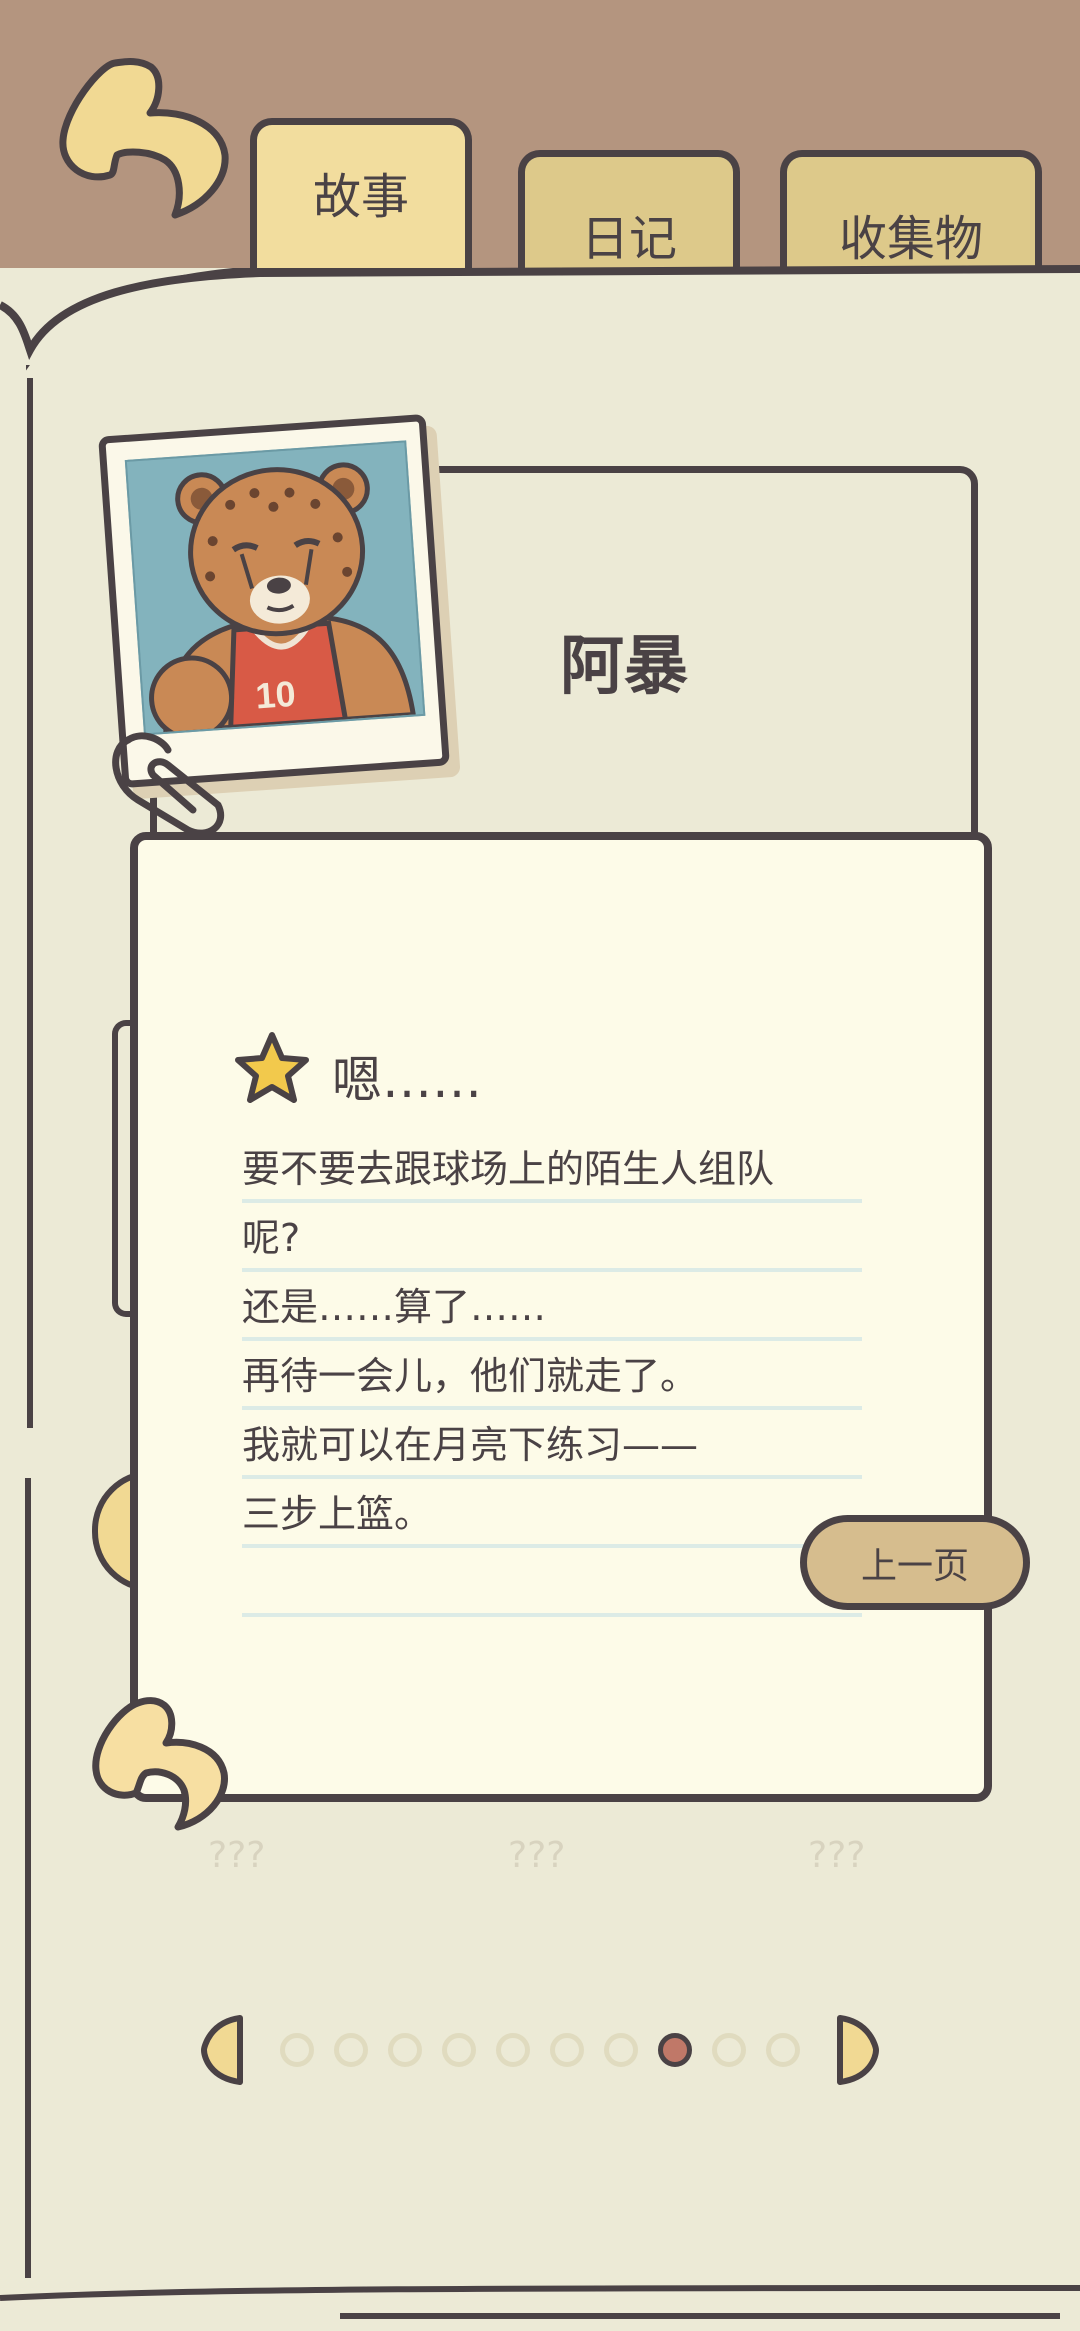 The width and height of the screenshot is (1080, 2331). What do you see at coordinates (552, 1583) in the screenshot?
I see `note-line-empty` at bounding box center [552, 1583].